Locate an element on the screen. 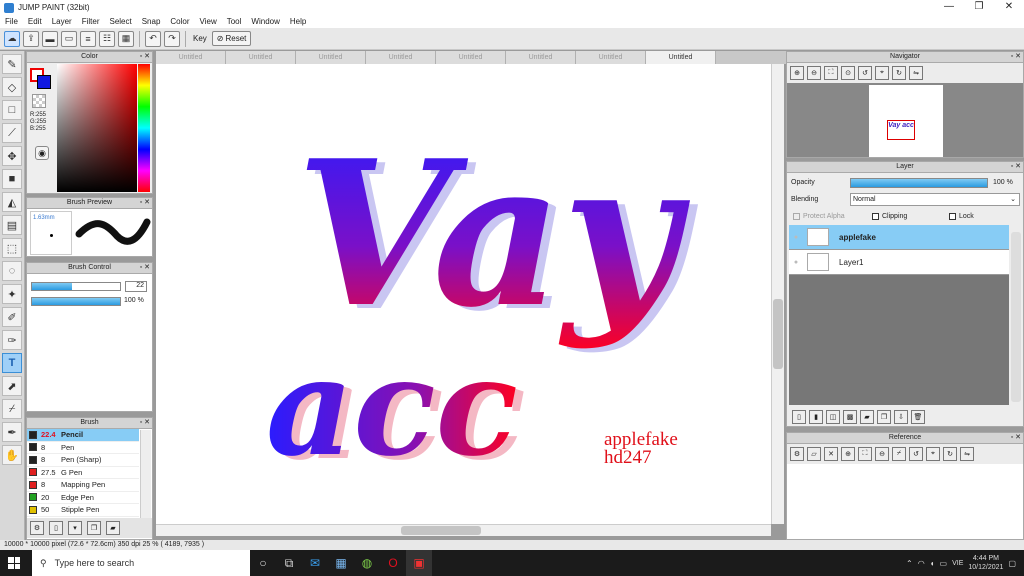 The height and width of the screenshot is (576, 1024). jump-paint-taskbar-icon: ▣ is located at coordinates (419, 563).